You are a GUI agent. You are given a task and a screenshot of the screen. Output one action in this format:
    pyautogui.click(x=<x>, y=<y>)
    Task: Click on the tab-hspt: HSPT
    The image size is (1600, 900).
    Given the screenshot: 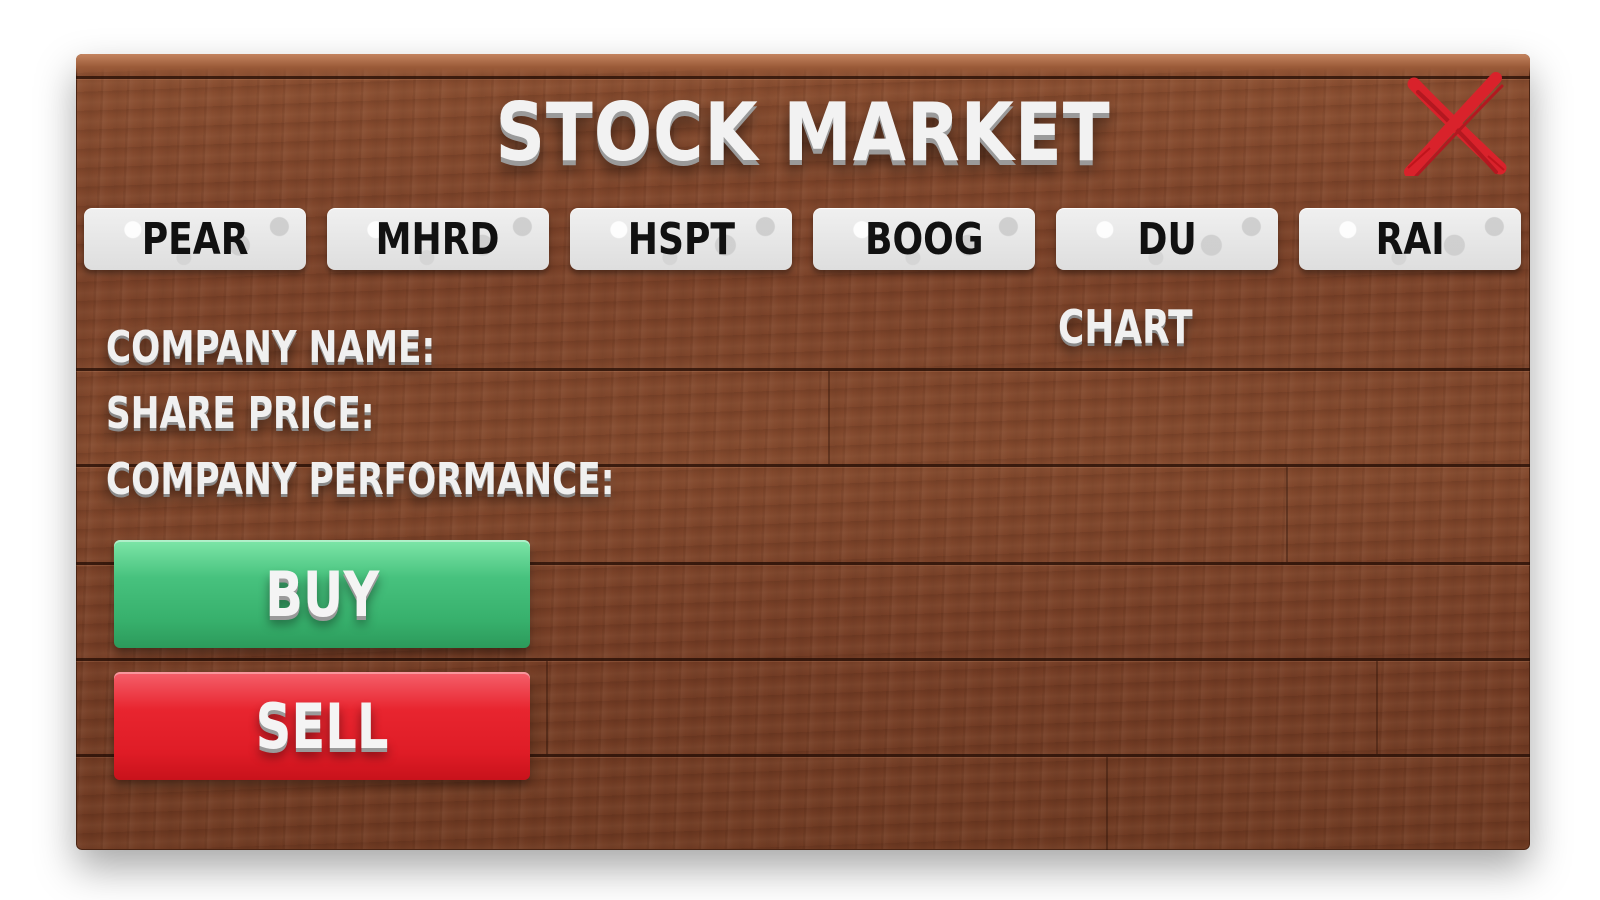 What is the action you would take?
    pyautogui.click(x=681, y=239)
    